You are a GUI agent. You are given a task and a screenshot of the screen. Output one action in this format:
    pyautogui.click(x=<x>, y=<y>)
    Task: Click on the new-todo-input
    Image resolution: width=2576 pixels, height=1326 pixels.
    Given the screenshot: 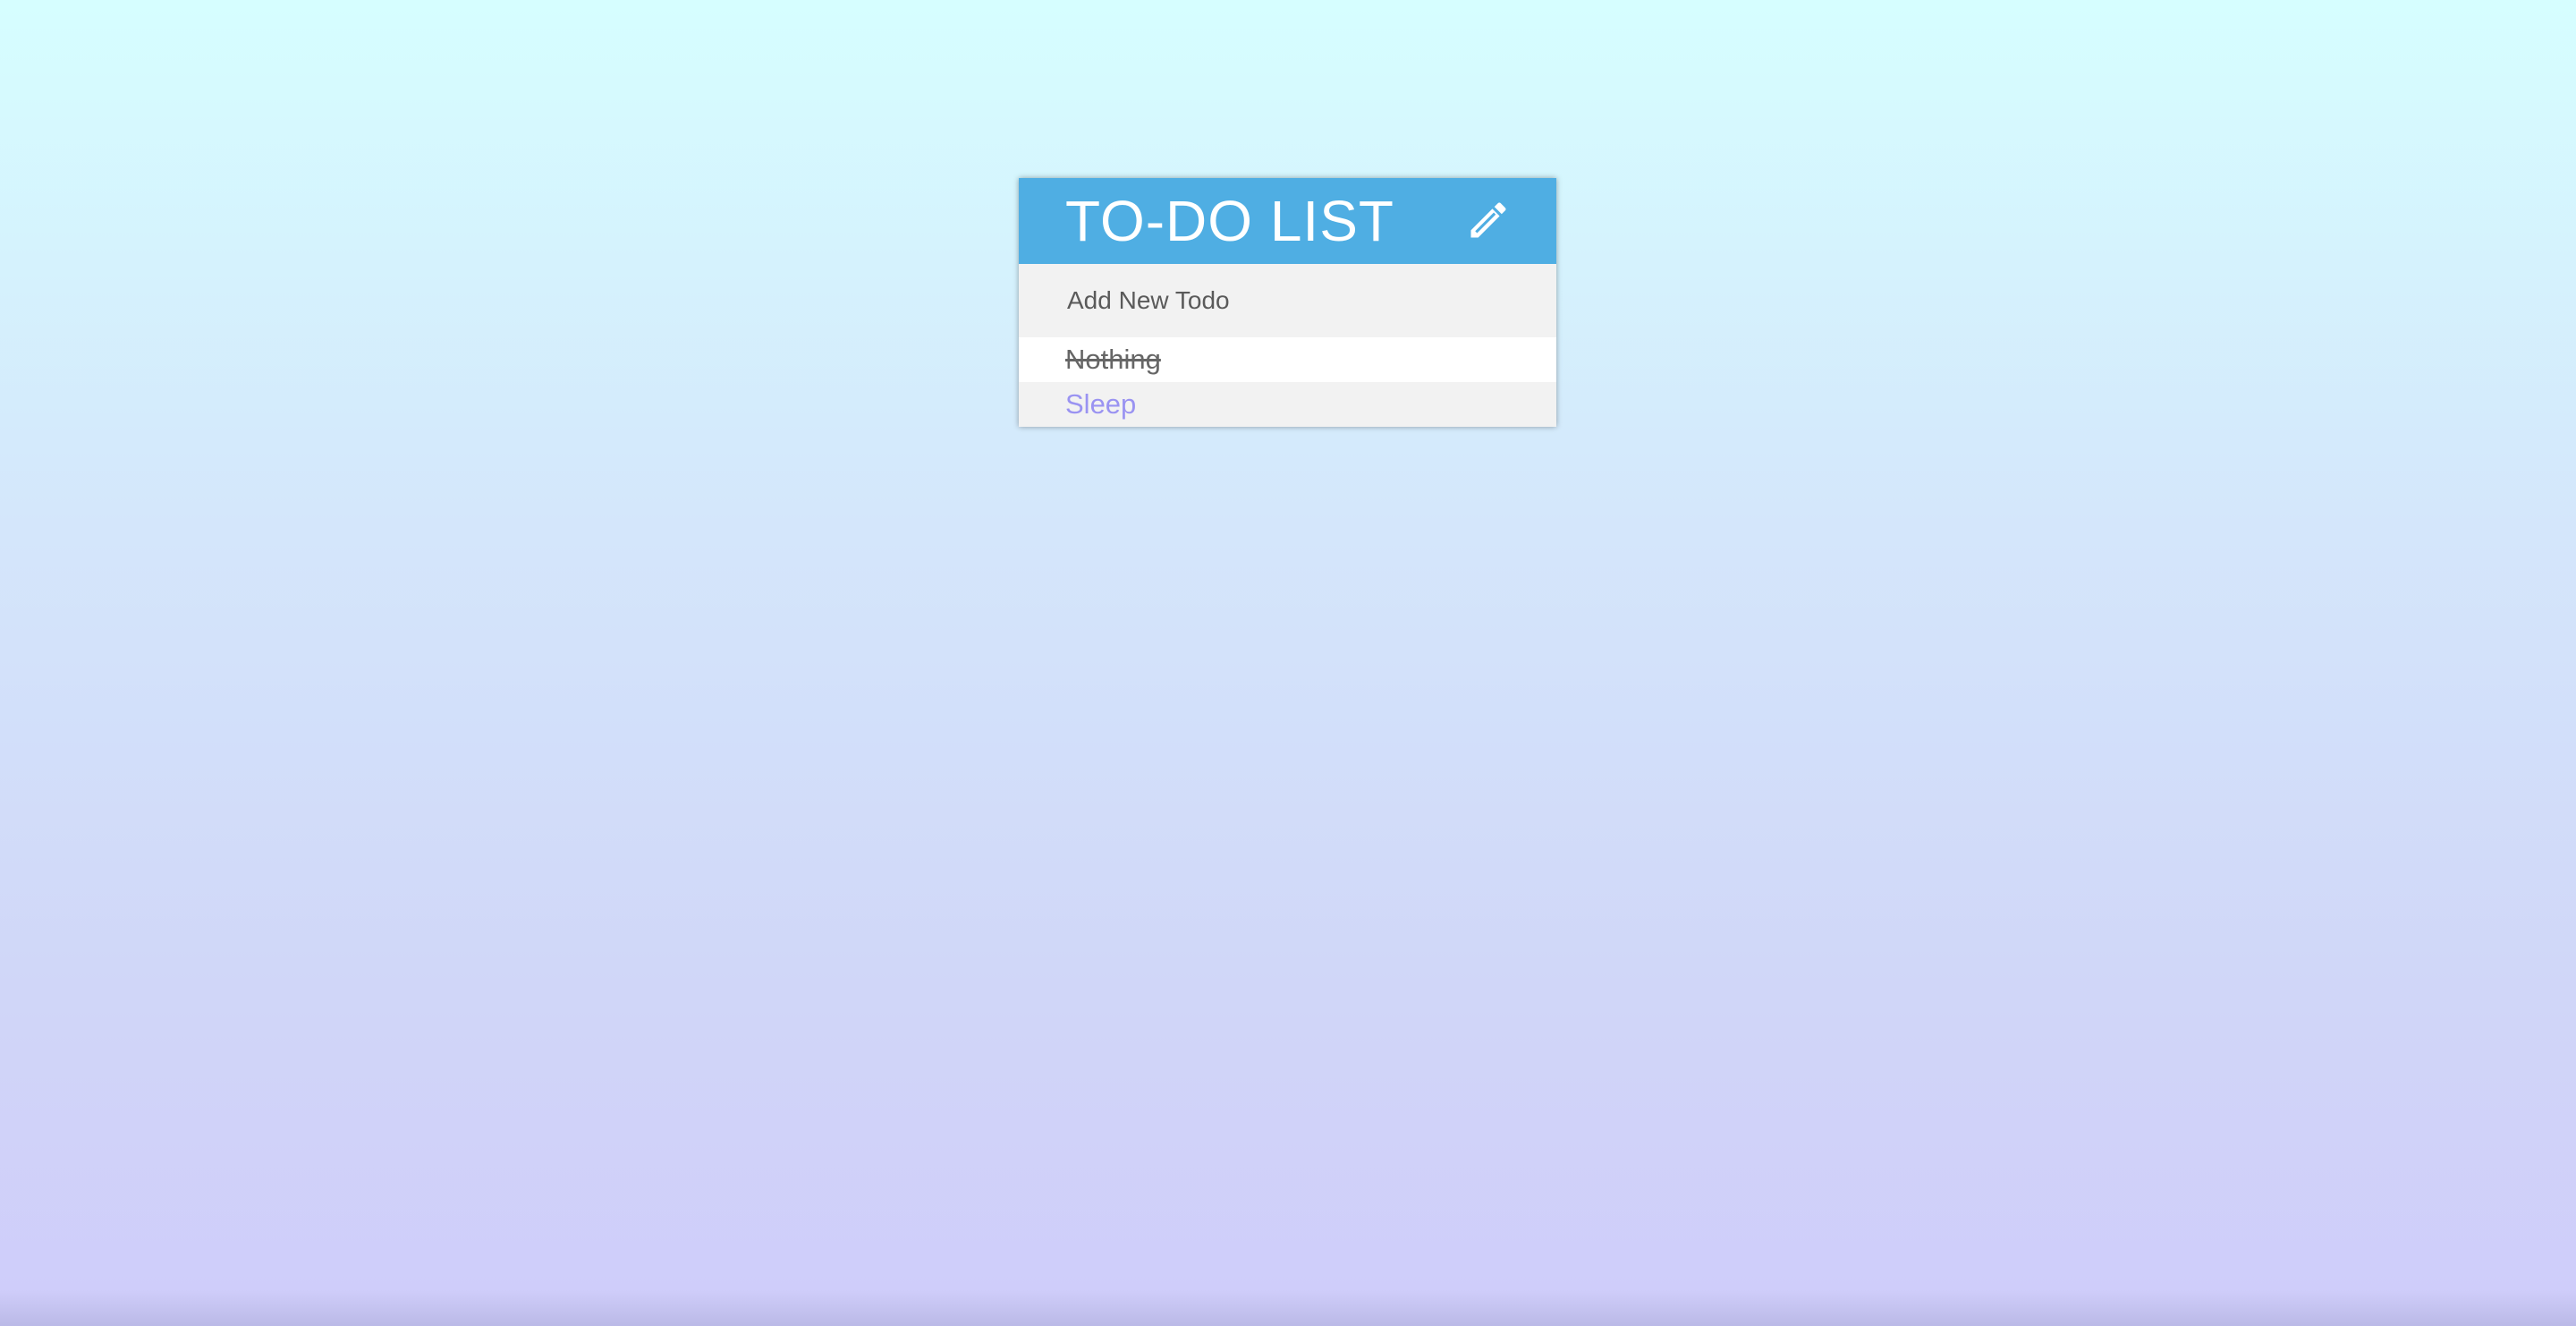 What is the action you would take?
    pyautogui.click(x=1287, y=300)
    